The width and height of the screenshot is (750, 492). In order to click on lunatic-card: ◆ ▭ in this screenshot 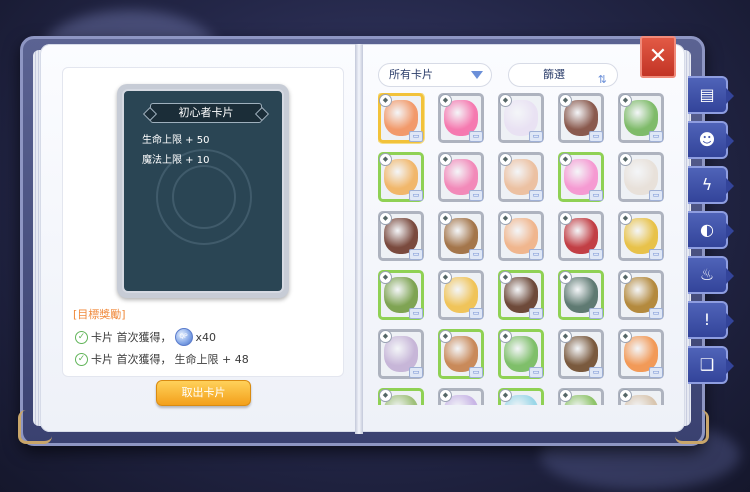, I will do `click(521, 118)`.